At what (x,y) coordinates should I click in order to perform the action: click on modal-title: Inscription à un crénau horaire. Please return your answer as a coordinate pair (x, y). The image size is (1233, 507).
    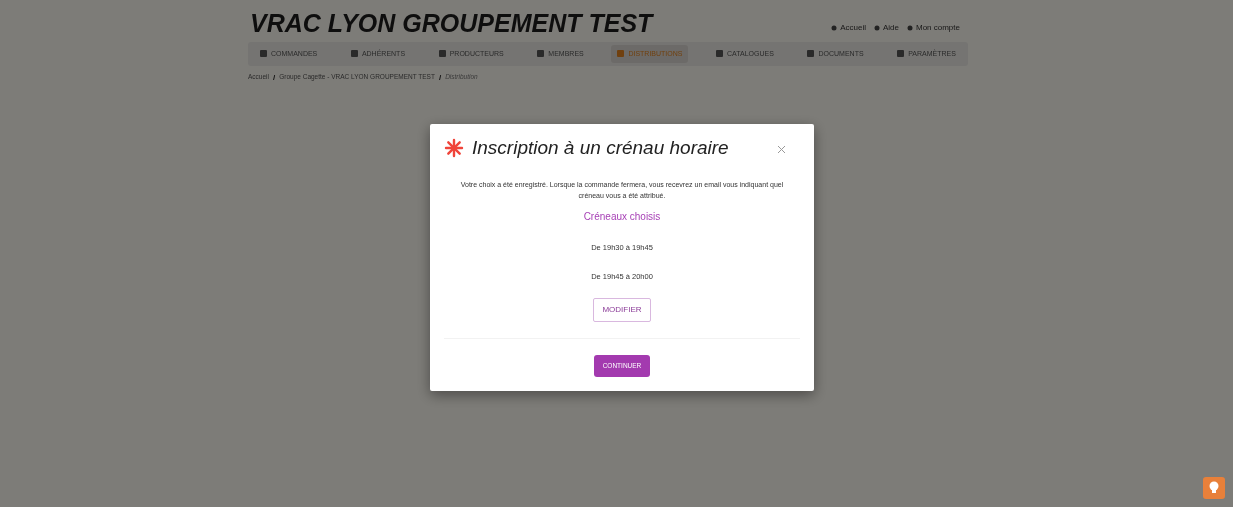
    Looking at the image, I should click on (600, 148).